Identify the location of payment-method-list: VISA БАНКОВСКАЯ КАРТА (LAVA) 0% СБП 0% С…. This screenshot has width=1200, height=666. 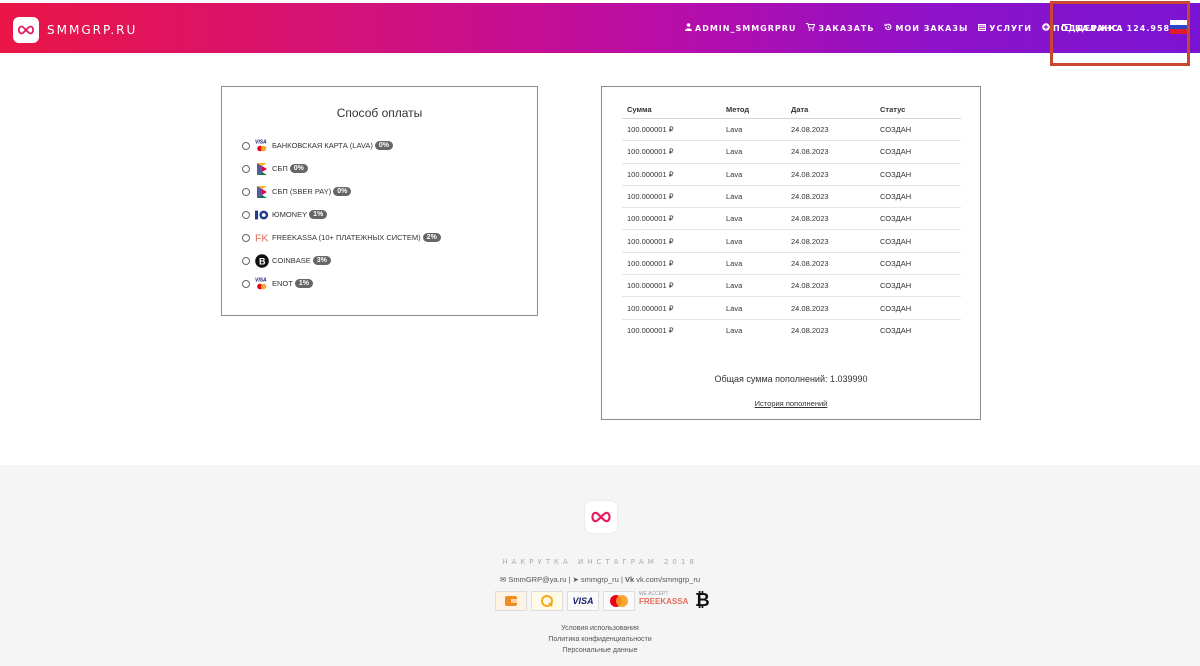
(389, 214).